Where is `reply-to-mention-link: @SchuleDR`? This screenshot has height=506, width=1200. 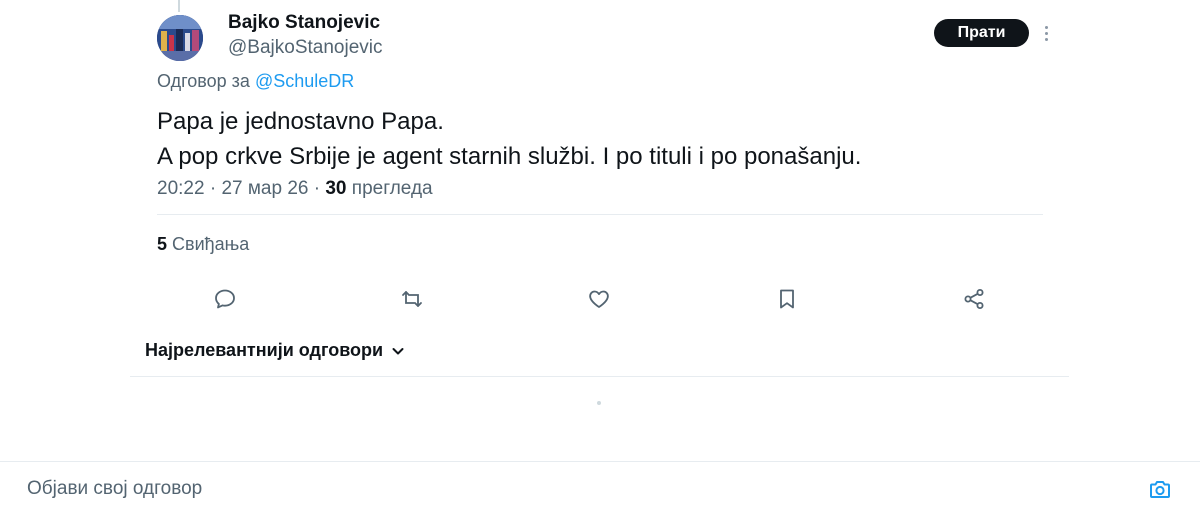 reply-to-mention-link: @SchuleDR is located at coordinates (304, 81).